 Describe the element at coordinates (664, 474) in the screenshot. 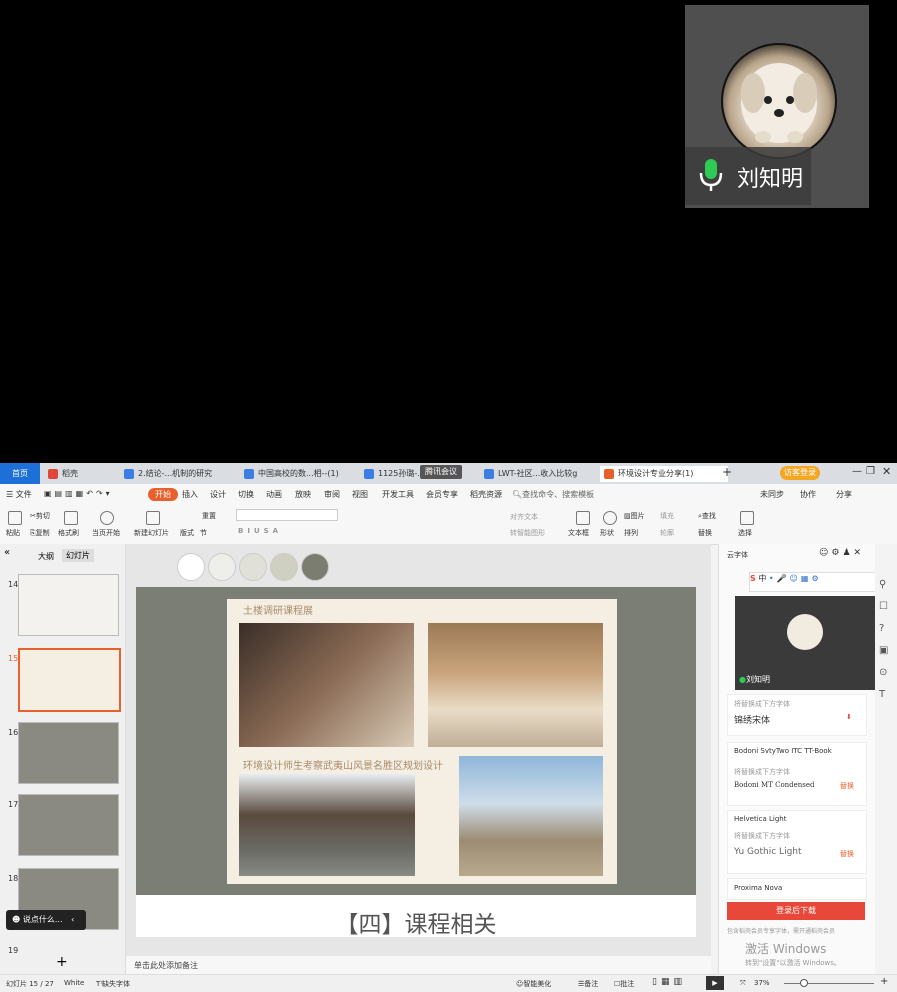

I see `tab-active-presentation: 环境设计专业分享(1)` at that location.